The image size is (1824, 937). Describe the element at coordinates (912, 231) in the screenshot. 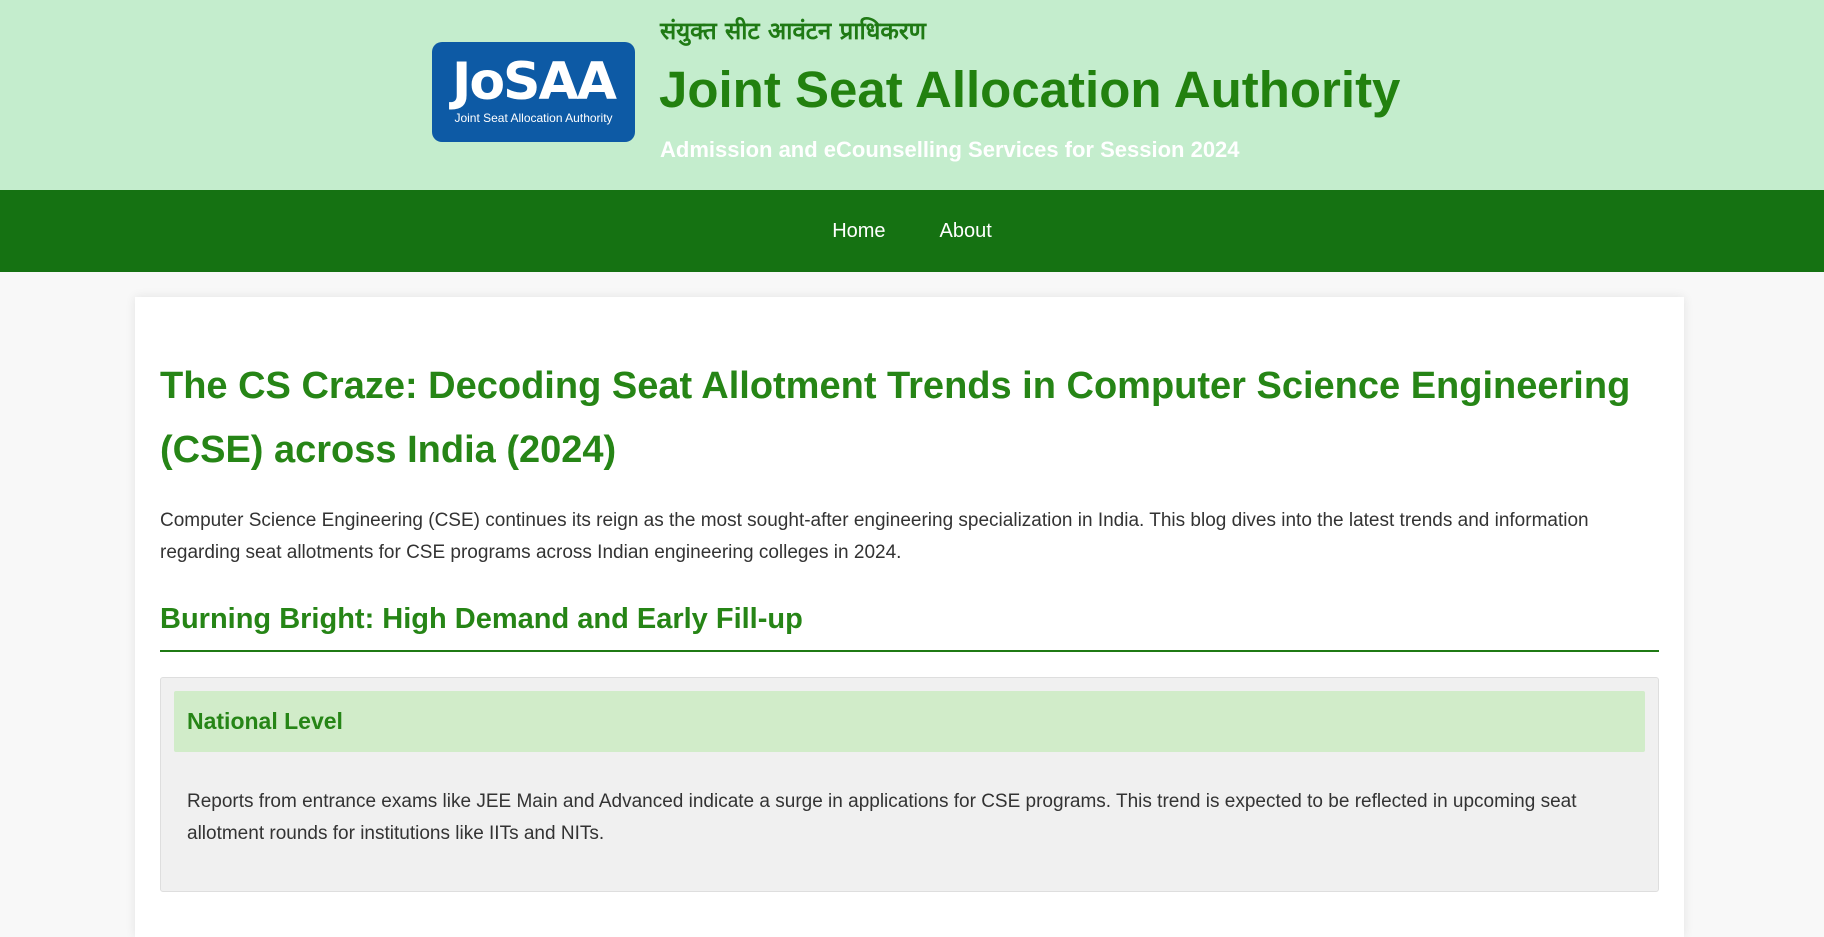

I see `main-navbar: Home About` at that location.